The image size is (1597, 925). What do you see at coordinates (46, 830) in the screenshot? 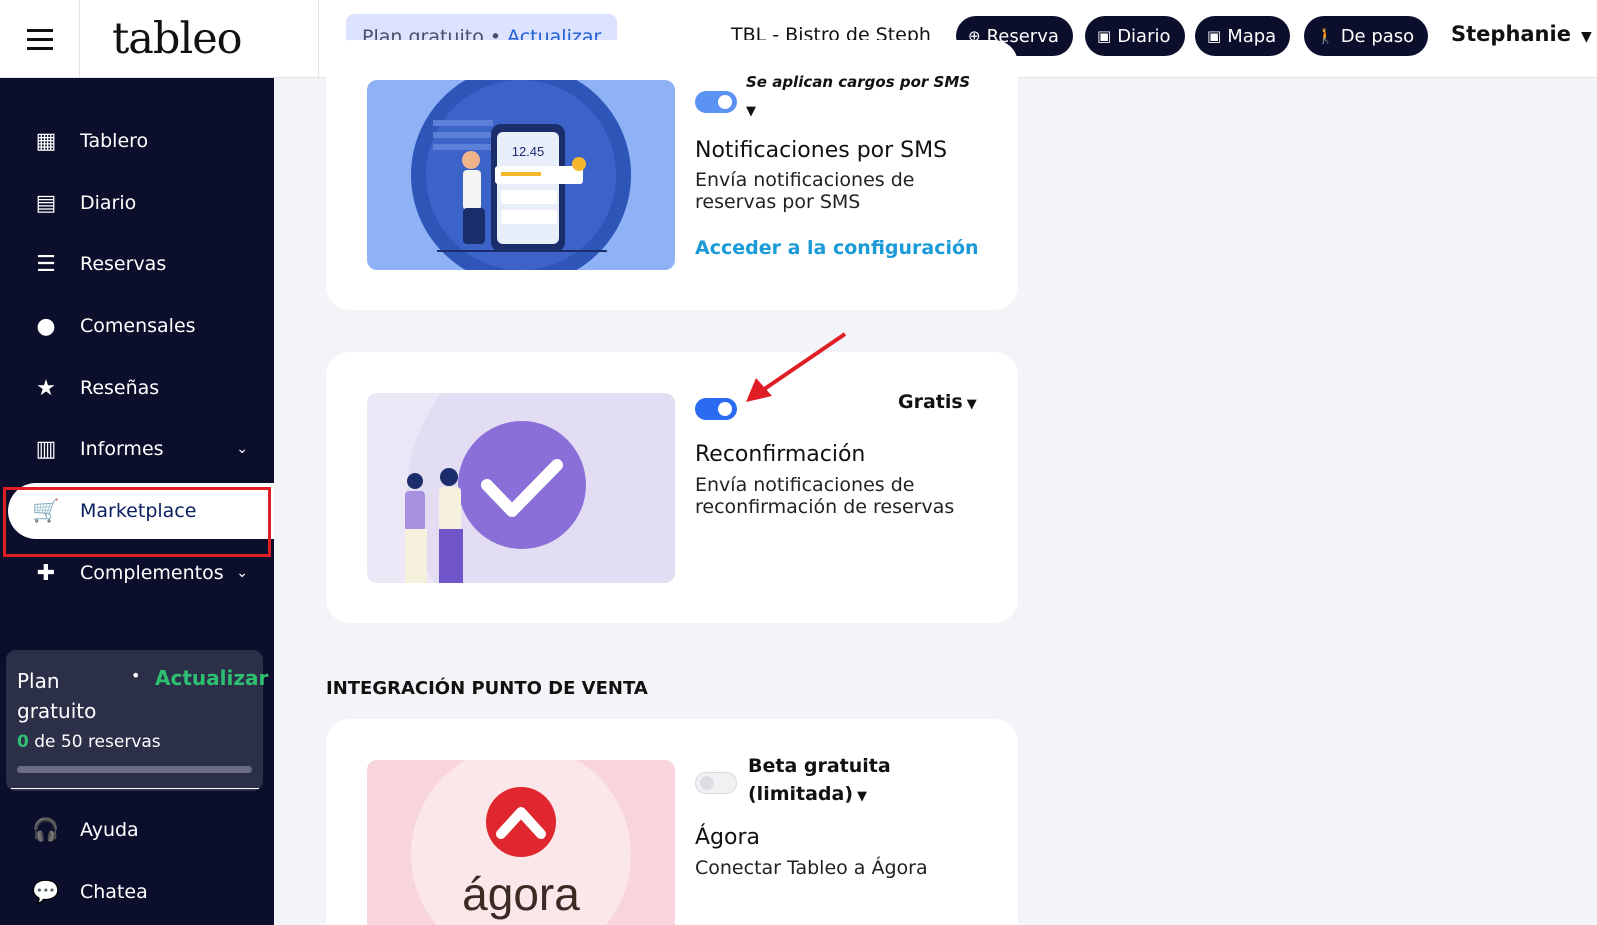
I see `headset-icon: 🎧` at bounding box center [46, 830].